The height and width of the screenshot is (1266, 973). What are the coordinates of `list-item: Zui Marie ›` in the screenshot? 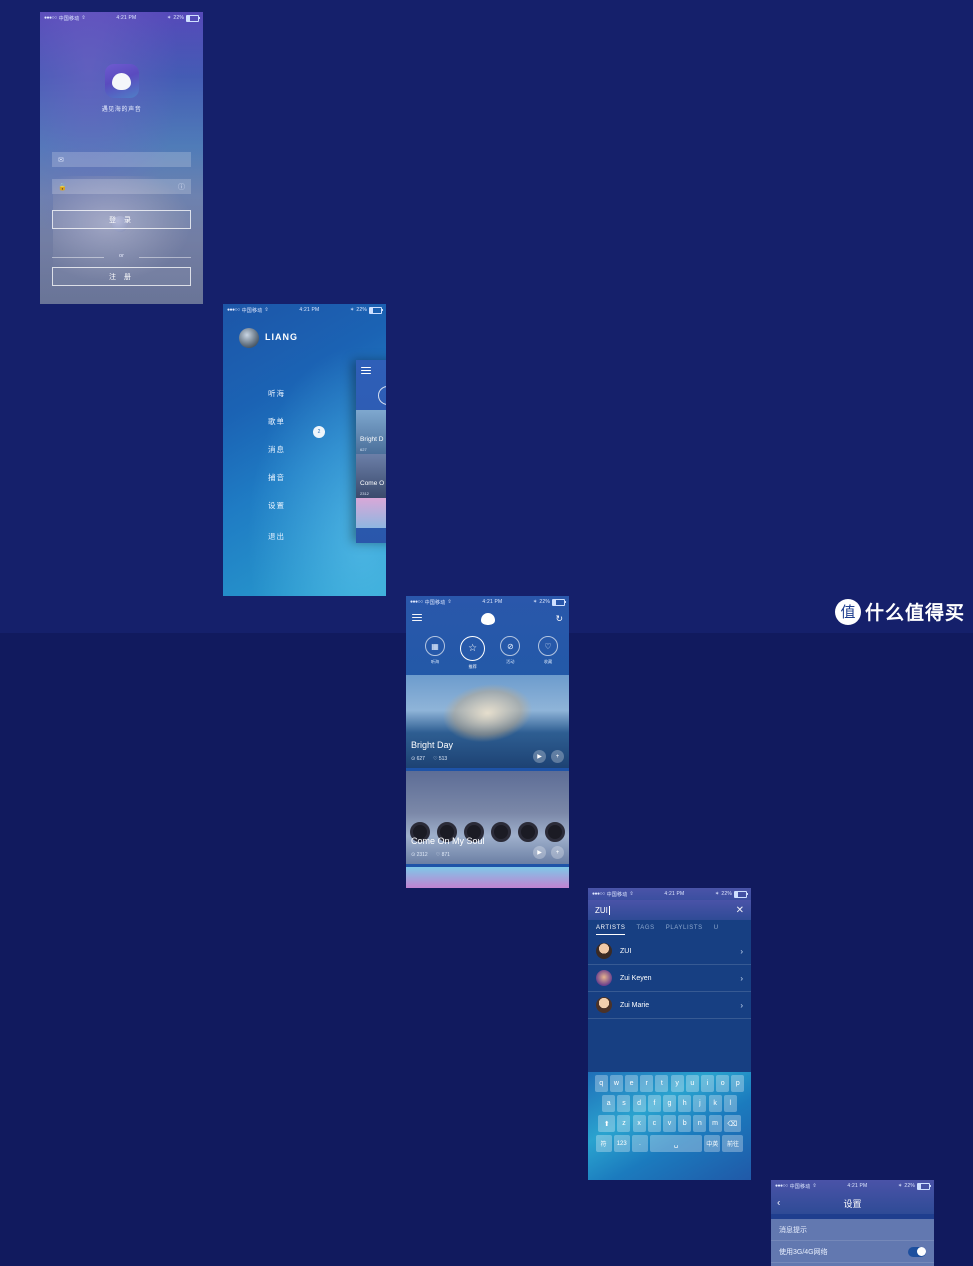 It's located at (669, 1005).